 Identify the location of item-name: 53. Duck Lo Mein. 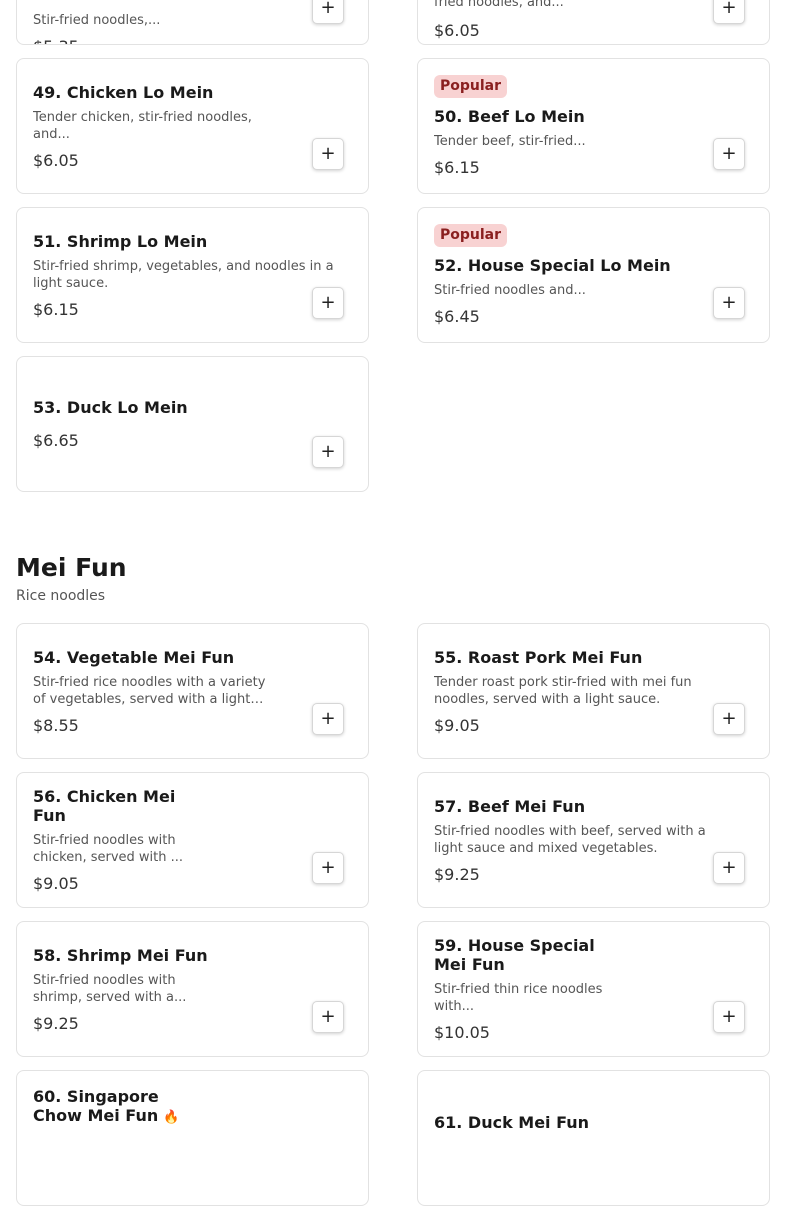
(110, 407).